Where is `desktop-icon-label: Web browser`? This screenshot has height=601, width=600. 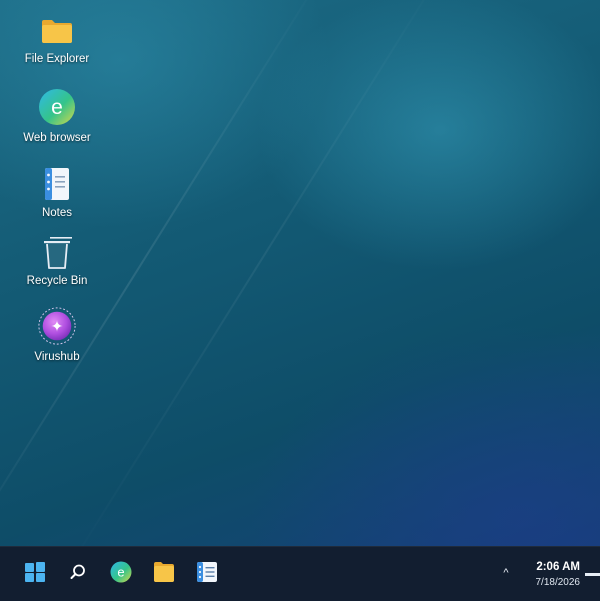
desktop-icon-label: Web browser is located at coordinates (57, 138).